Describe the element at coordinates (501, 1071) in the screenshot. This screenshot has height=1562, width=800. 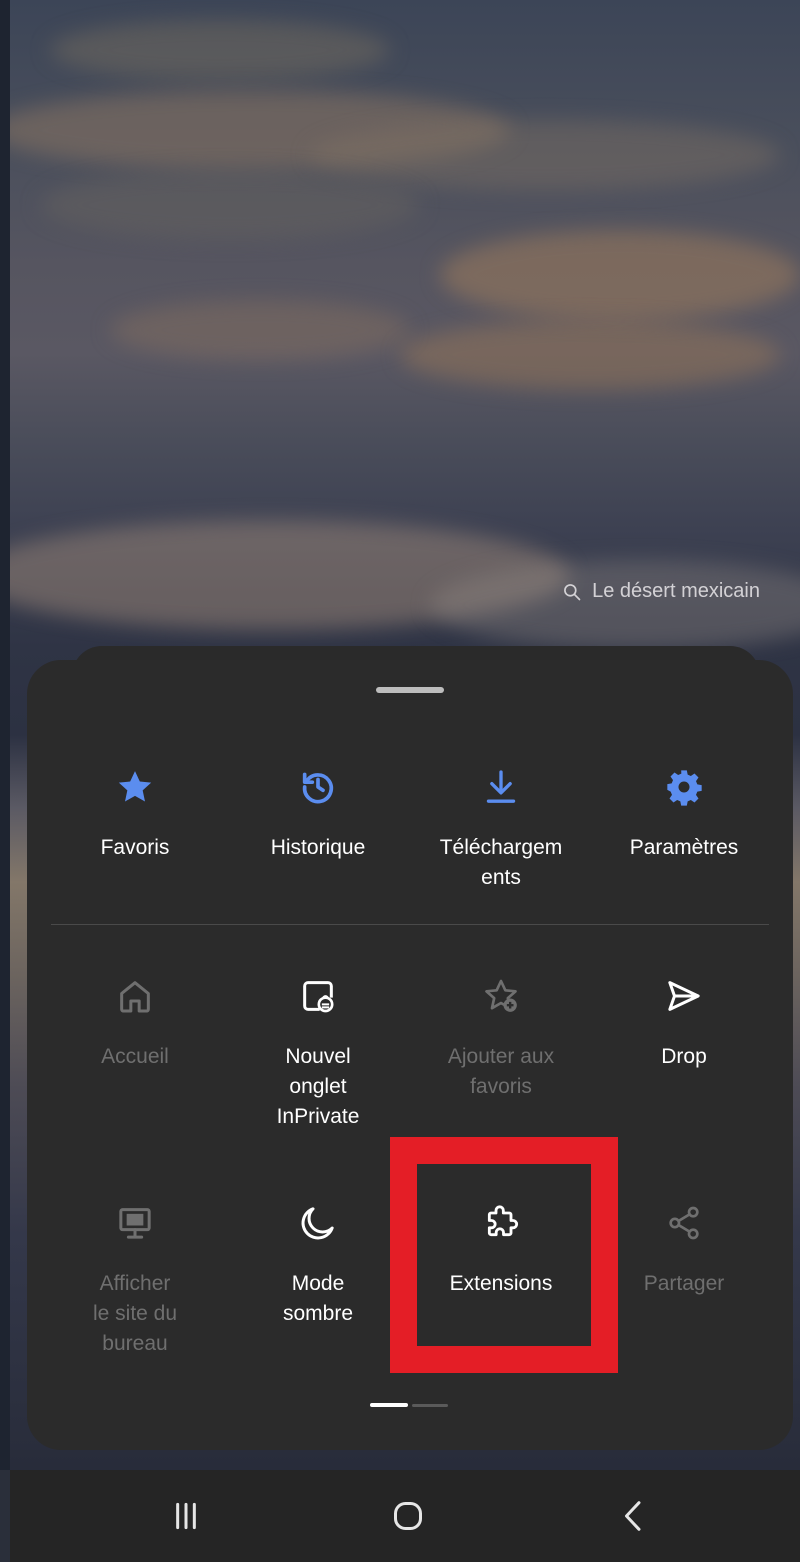
I see `menu-item-label: Ajouter aux favoris` at that location.